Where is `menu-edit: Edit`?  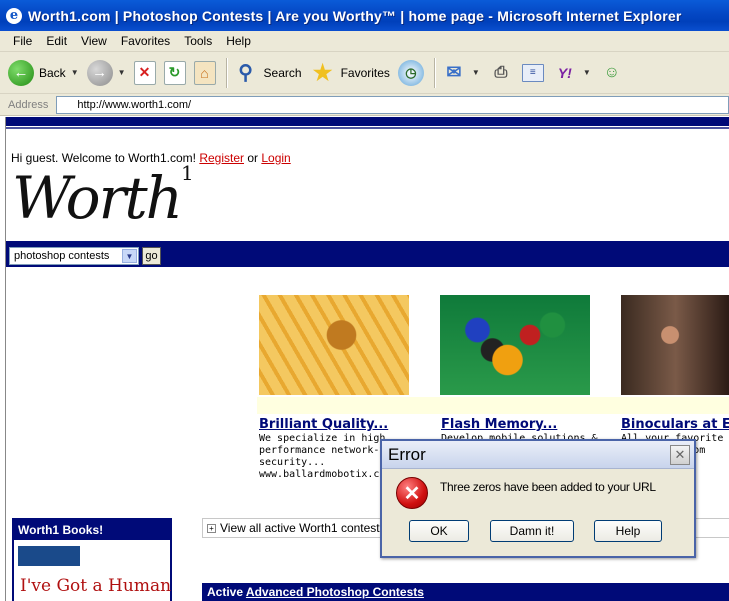
menu-edit: Edit is located at coordinates (56, 41).